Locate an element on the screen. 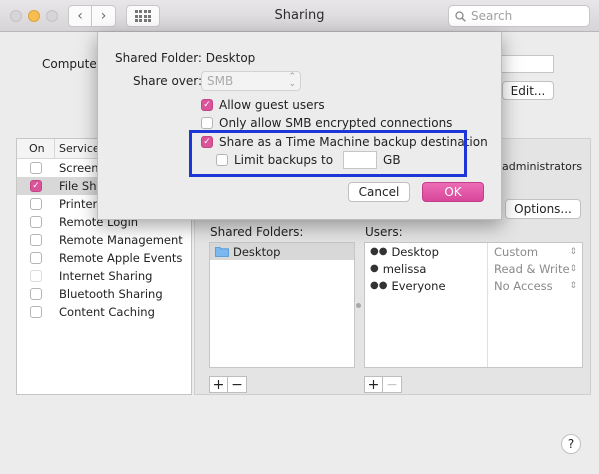 This screenshot has height=474, width=599. shared-folder-title: Shared Folder: Desktop is located at coordinates (185, 58).